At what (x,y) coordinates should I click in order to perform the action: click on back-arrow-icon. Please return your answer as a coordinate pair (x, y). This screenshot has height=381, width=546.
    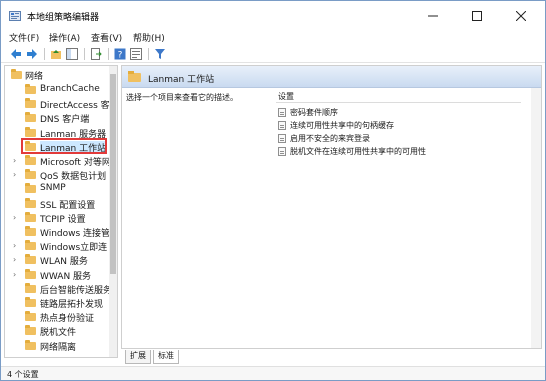
    Looking at the image, I should click on (16, 54).